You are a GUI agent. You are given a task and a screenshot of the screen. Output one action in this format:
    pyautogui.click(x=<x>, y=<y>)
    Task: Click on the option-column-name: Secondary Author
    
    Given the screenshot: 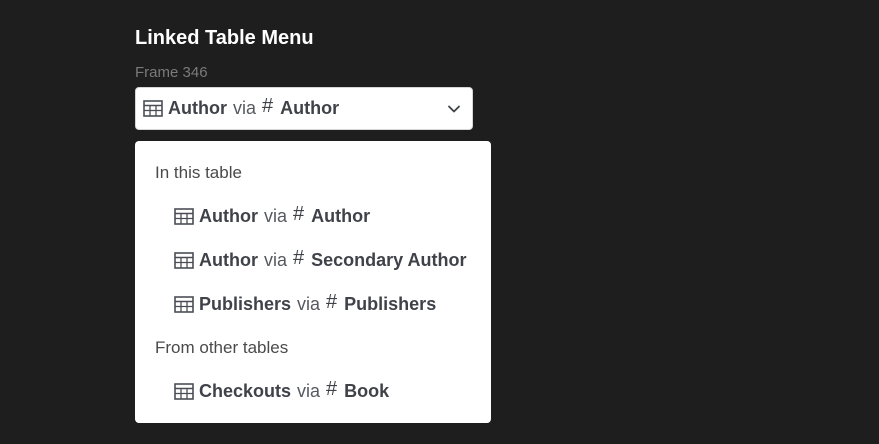 What is the action you would take?
    pyautogui.click(x=389, y=259)
    